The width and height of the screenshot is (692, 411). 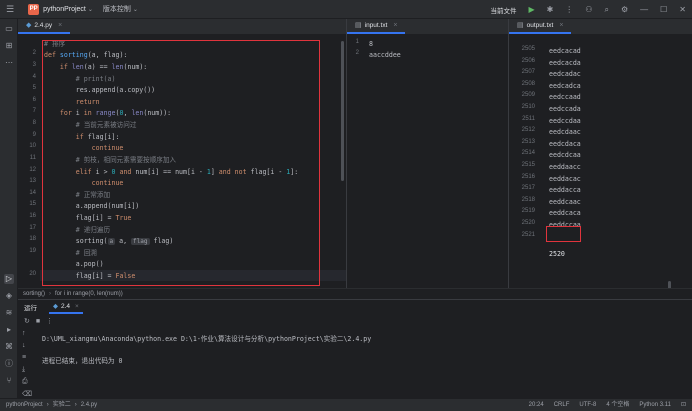 I want to click on line-number: 2514, so click(x=528, y=153).